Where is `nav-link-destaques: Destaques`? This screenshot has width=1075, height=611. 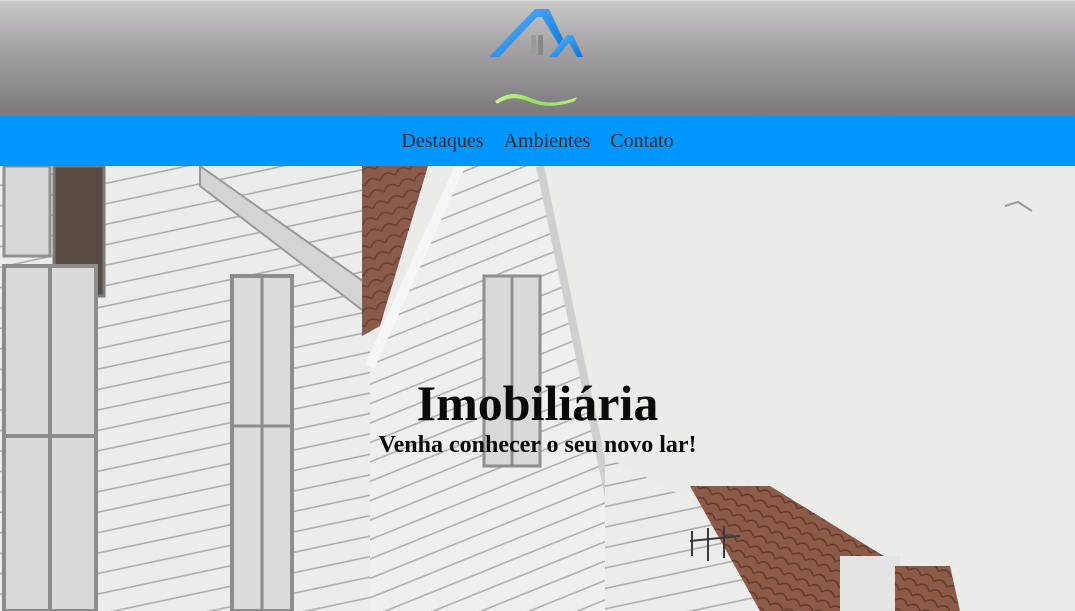 nav-link-destaques: Destaques is located at coordinates (442, 141).